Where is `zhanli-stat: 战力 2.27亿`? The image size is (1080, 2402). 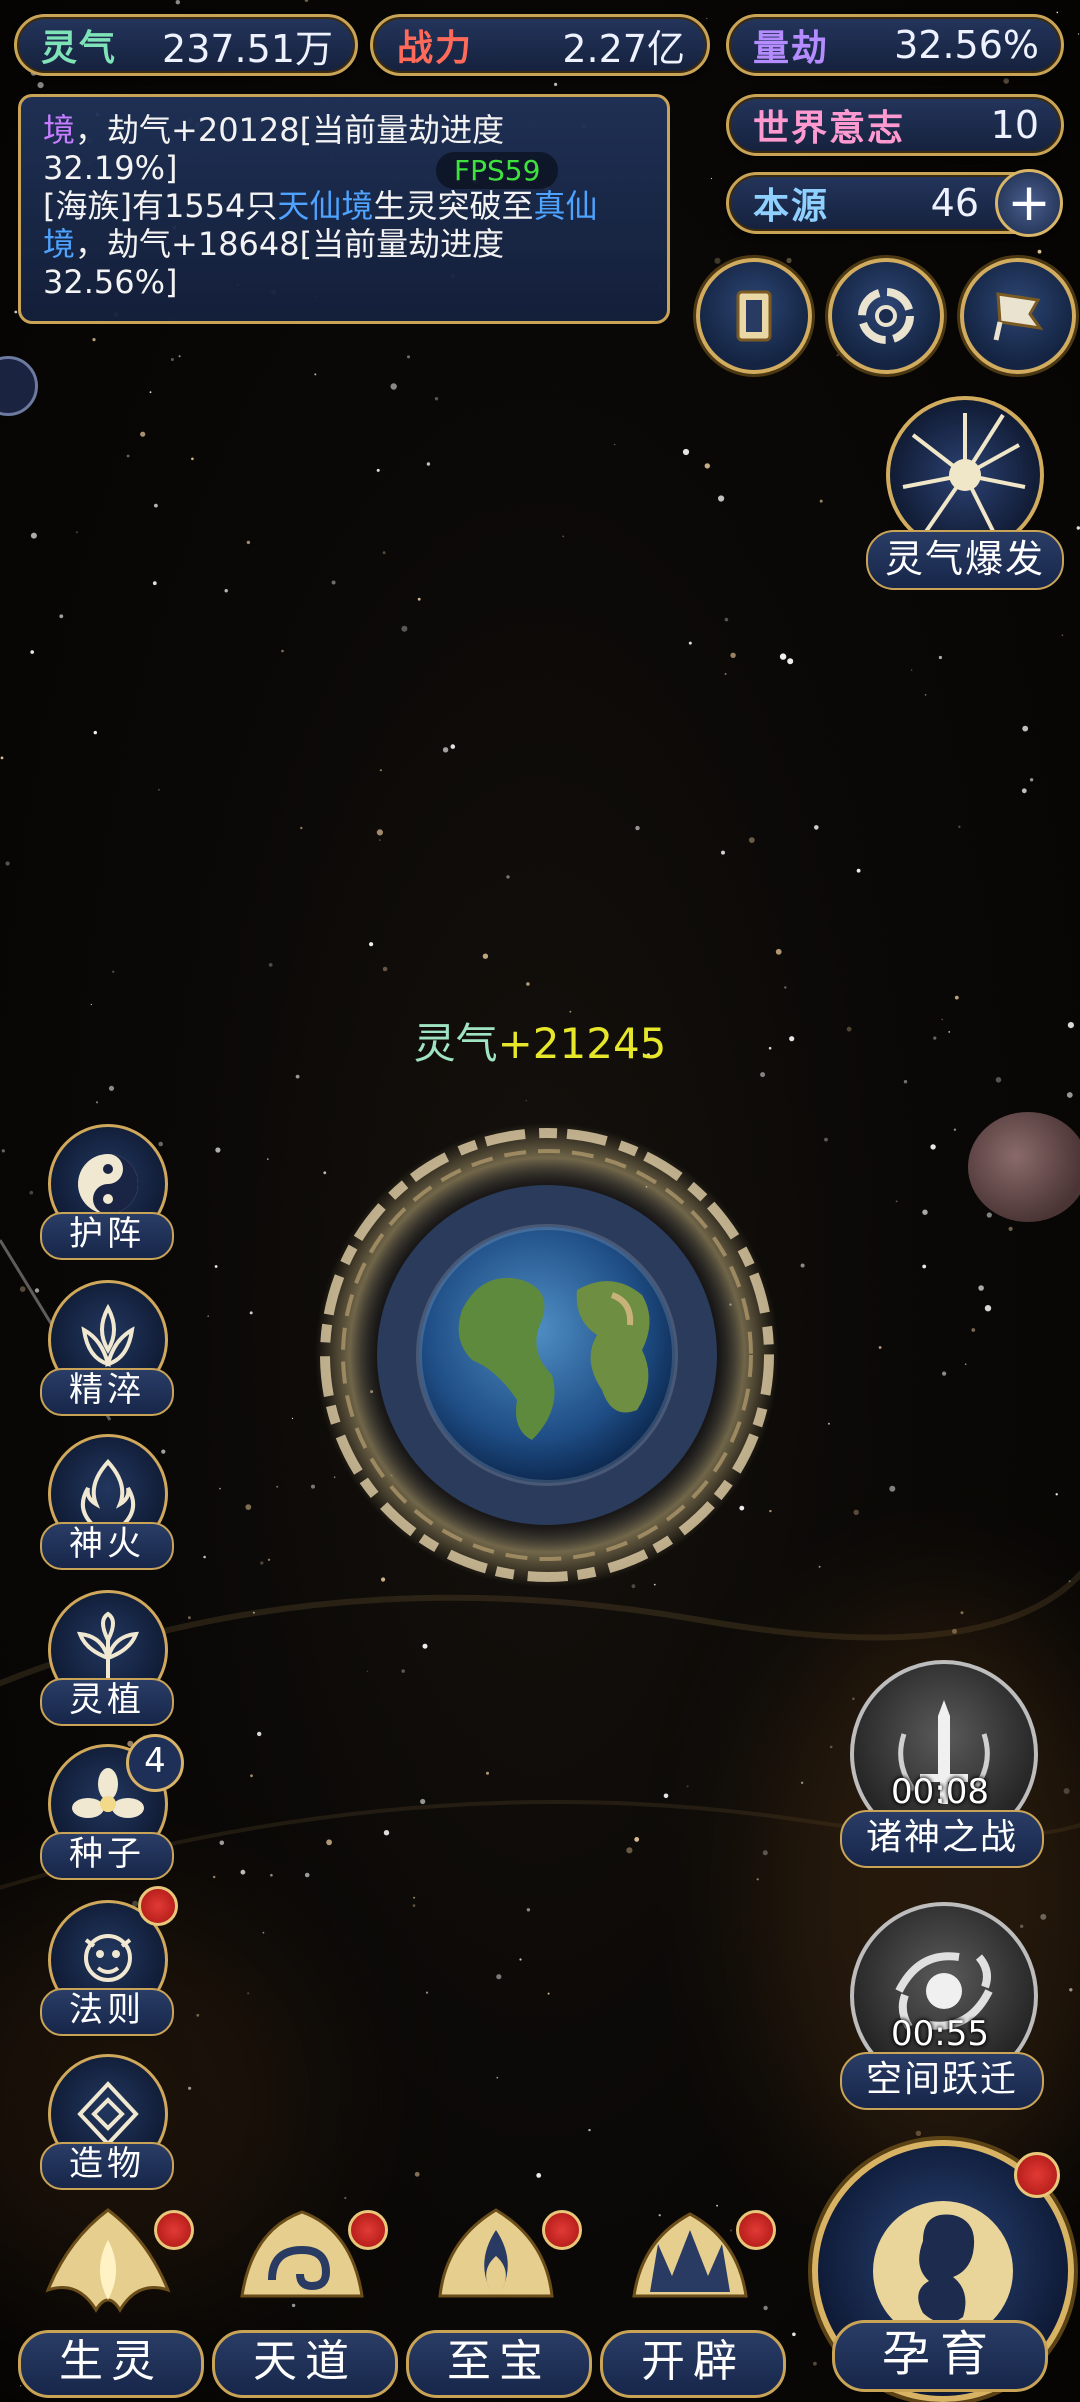
zhanli-stat: 战力 2.27亿 is located at coordinates (540, 45).